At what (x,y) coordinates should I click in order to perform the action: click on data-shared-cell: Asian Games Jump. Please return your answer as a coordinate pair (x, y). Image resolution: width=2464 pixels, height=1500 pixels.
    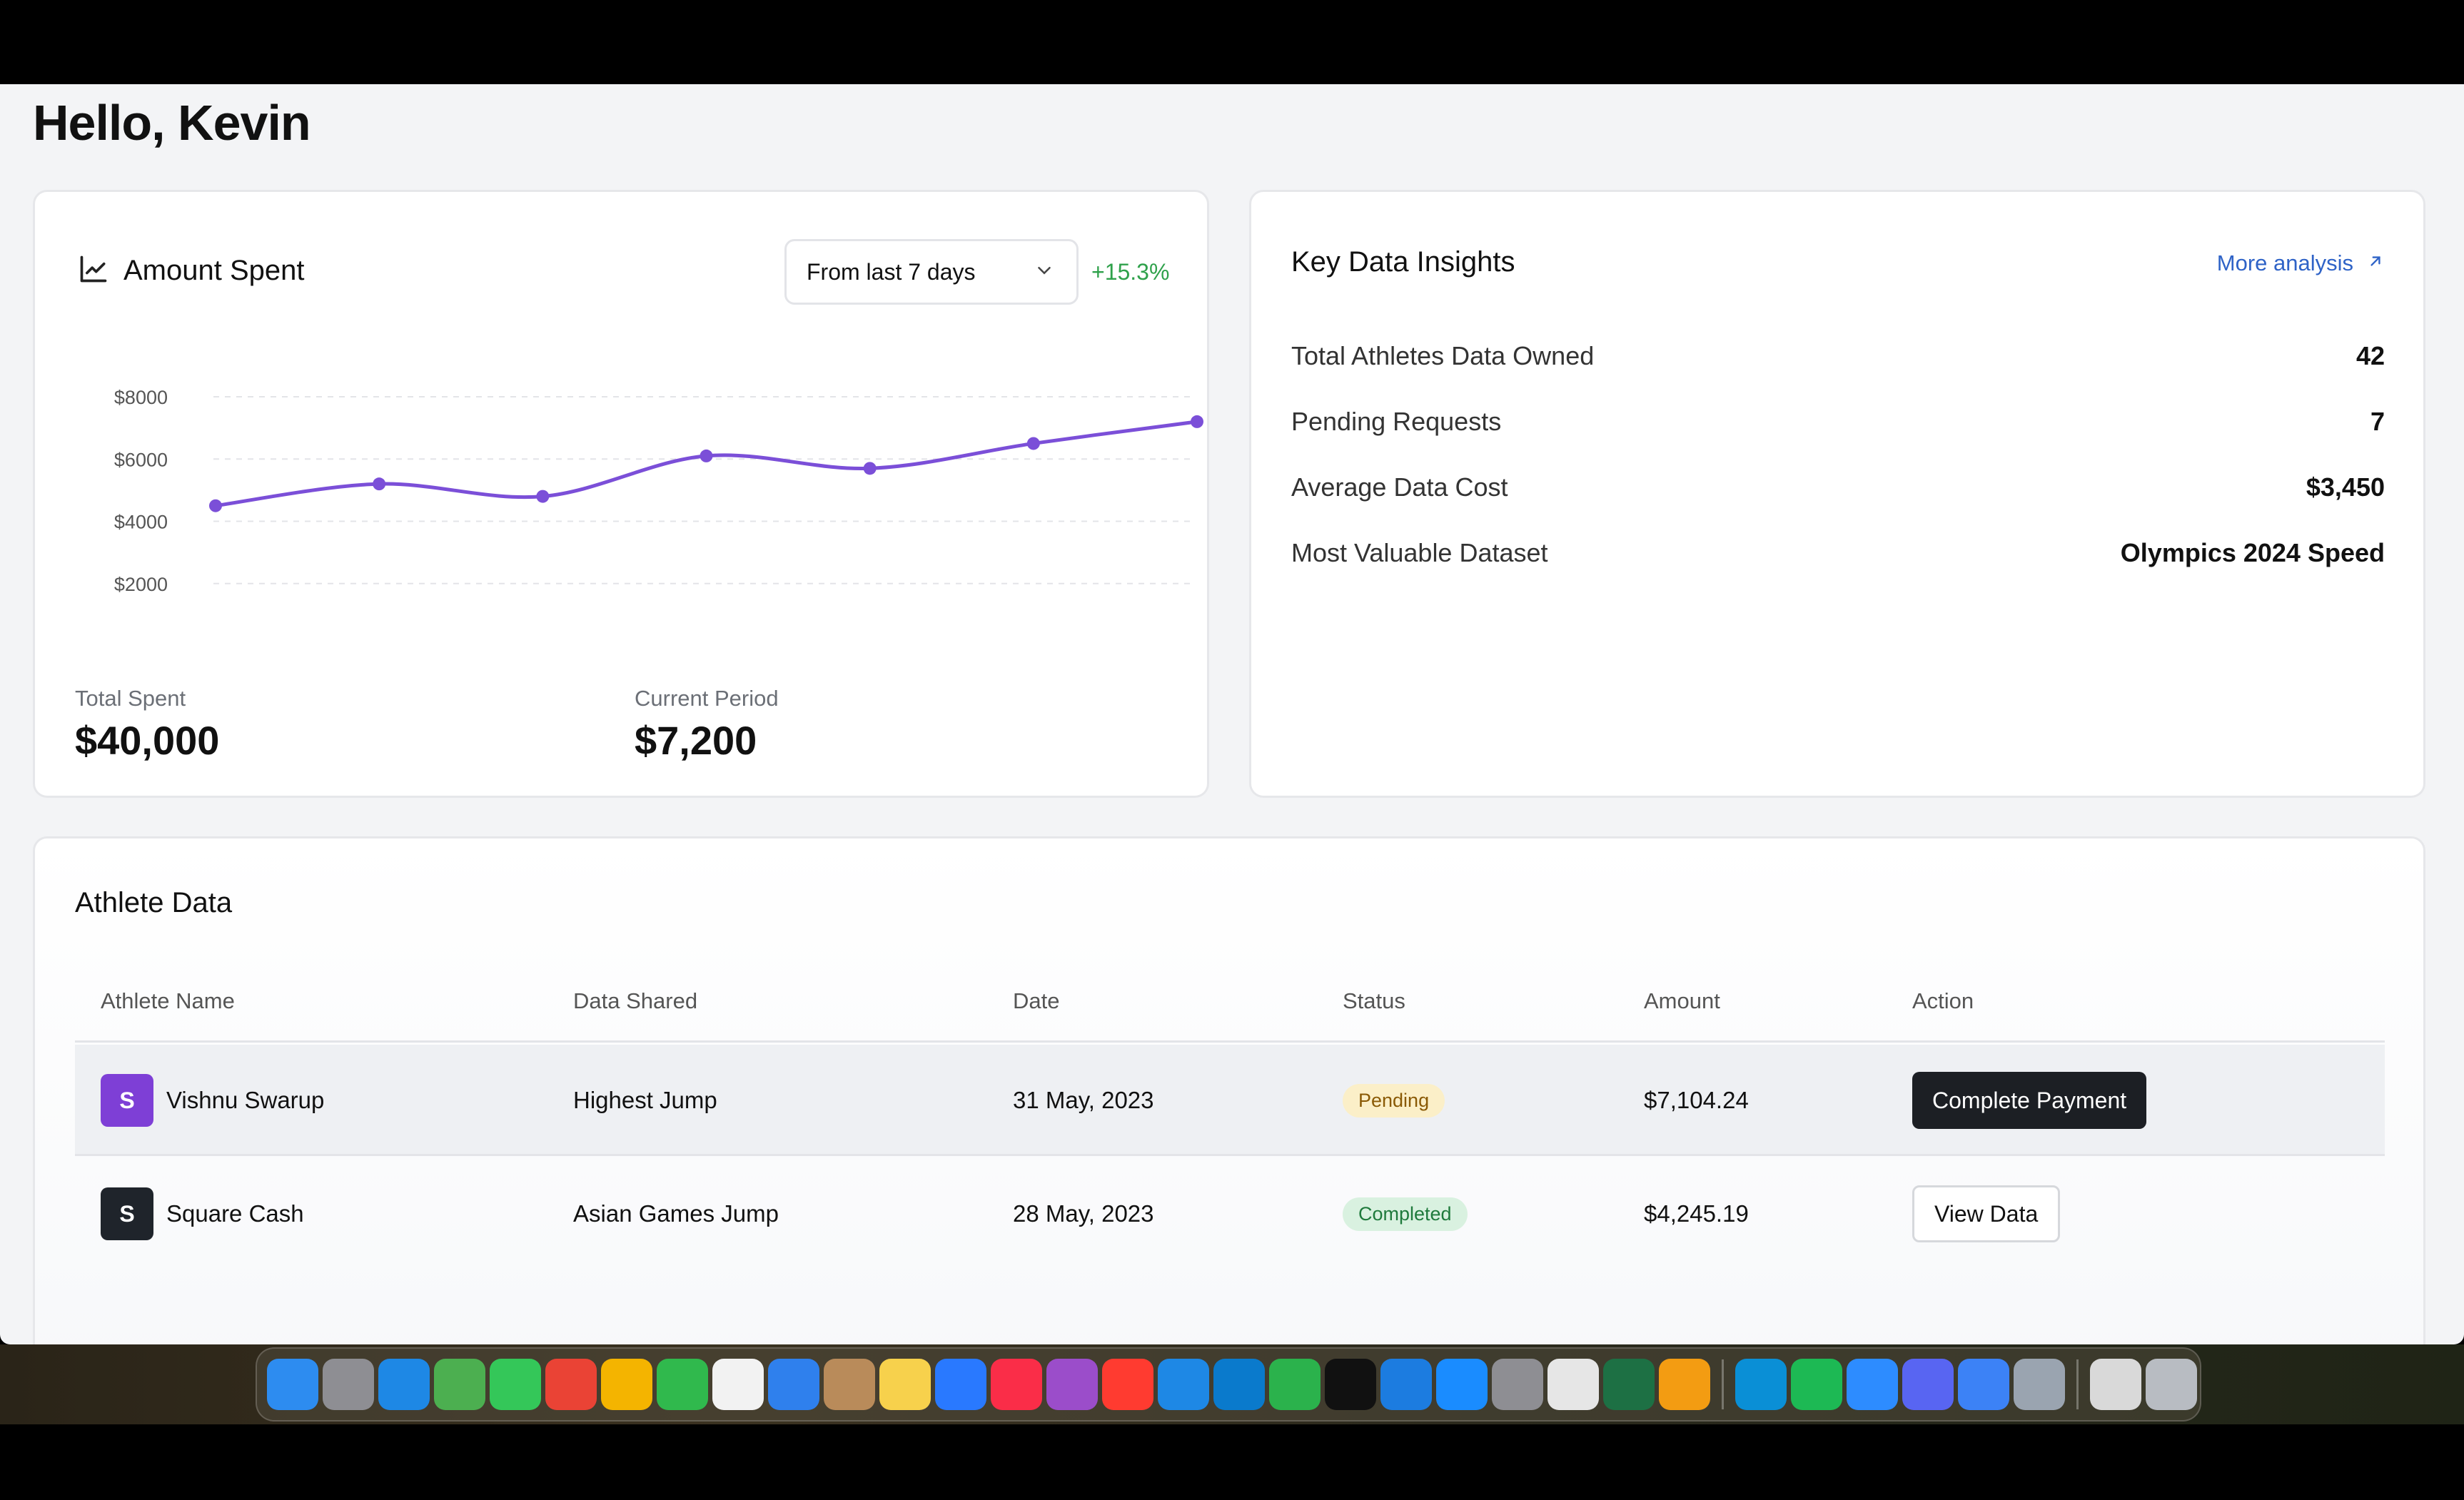
    Looking at the image, I should click on (676, 1213).